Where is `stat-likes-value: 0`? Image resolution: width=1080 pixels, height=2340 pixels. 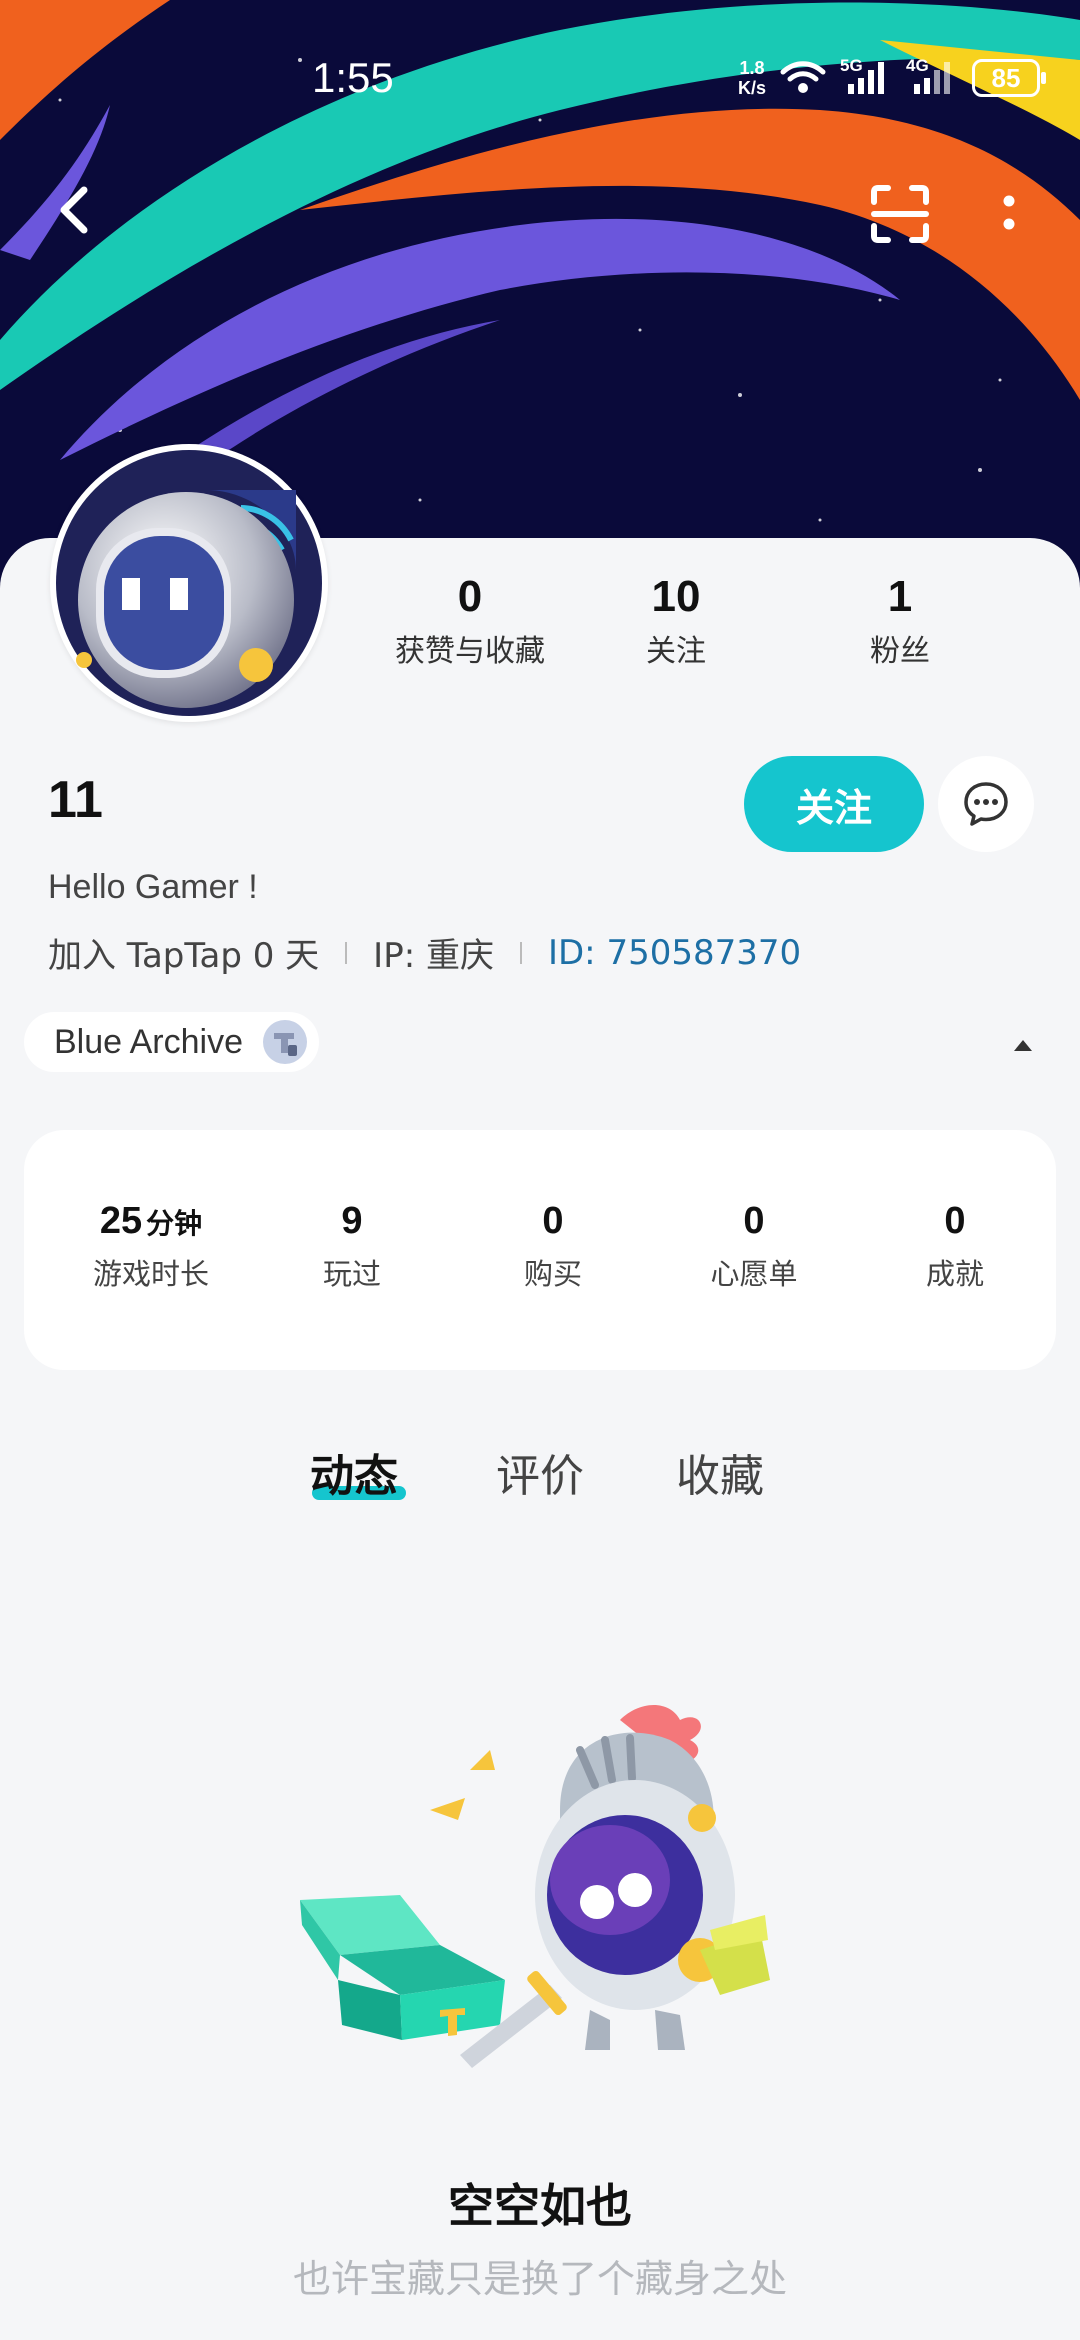
stat-likes-value: 0 is located at coordinates (470, 596).